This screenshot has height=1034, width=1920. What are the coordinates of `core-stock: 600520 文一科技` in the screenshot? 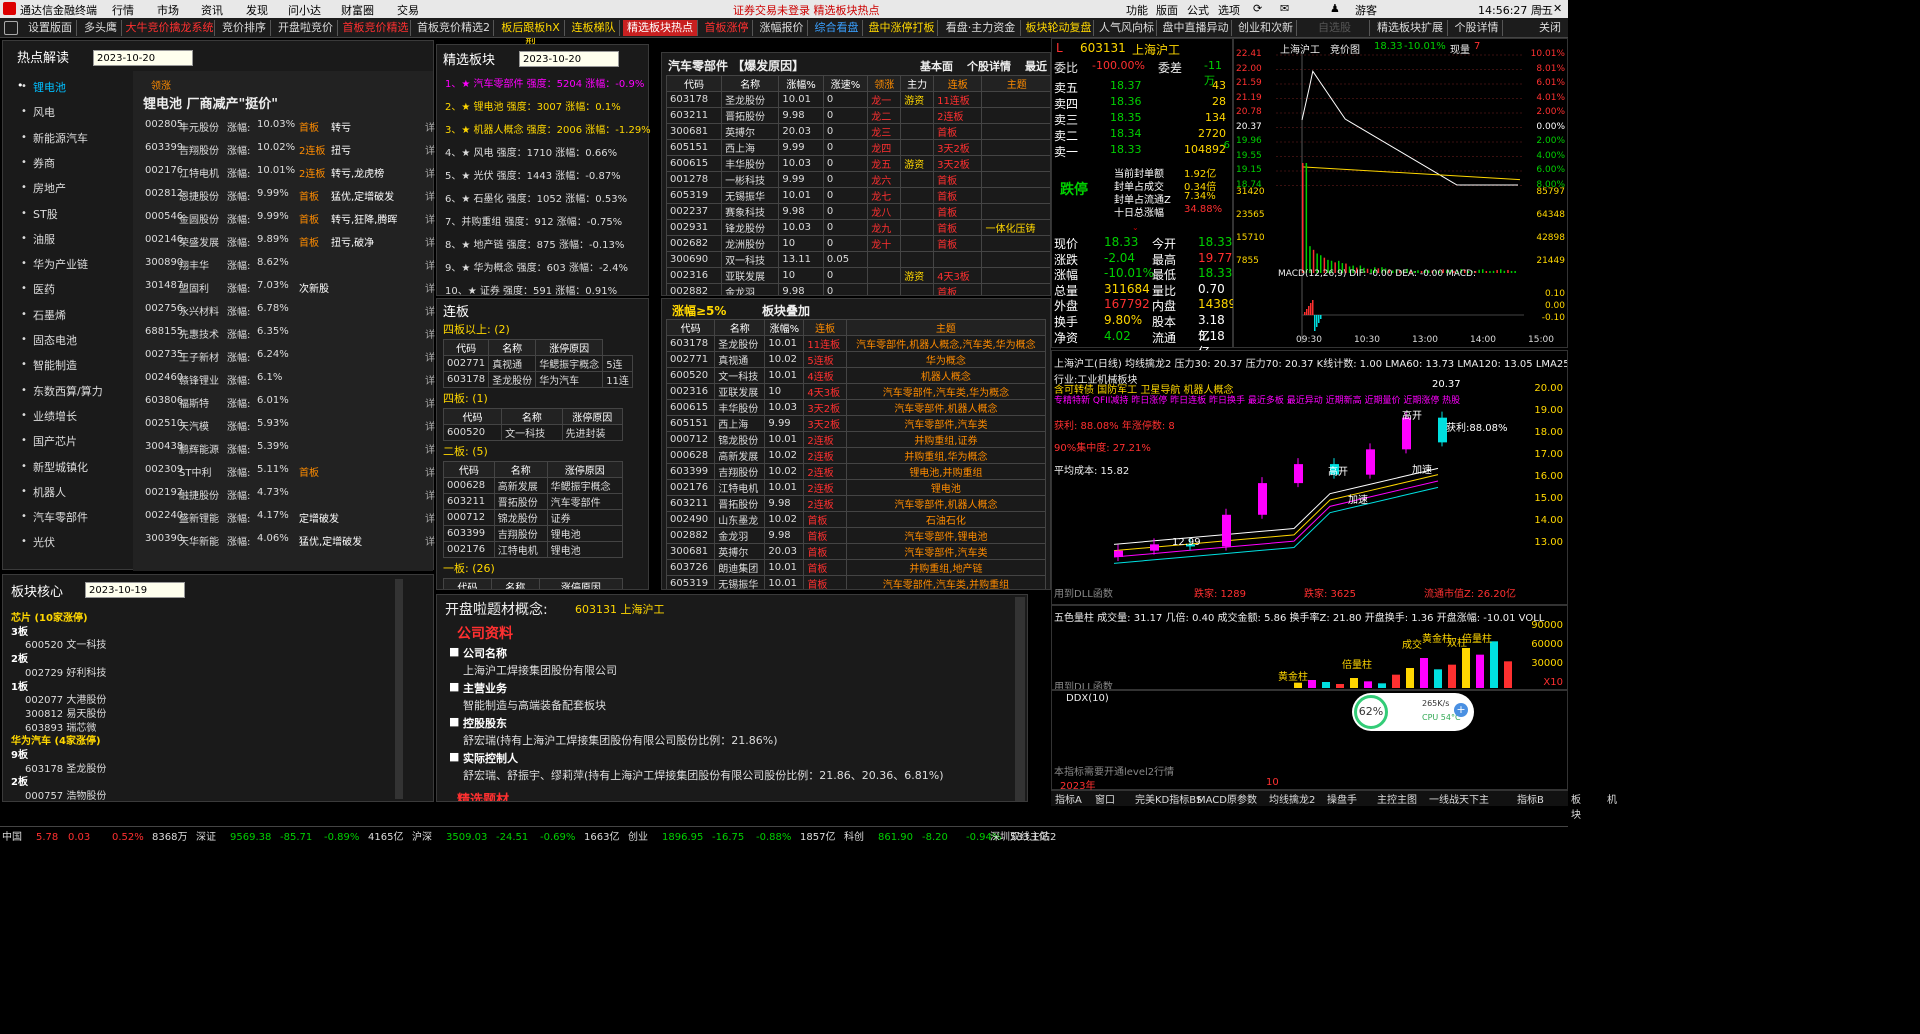 It's located at (65, 643).